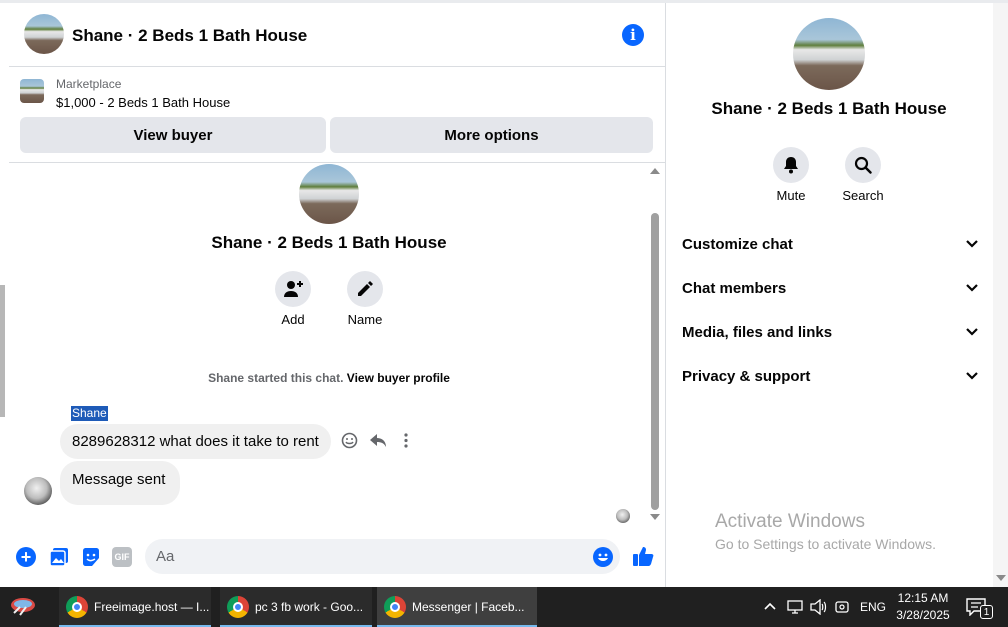 The image size is (1008, 627). Describe the element at coordinates (378, 440) in the screenshot. I see `reply-icon` at that location.